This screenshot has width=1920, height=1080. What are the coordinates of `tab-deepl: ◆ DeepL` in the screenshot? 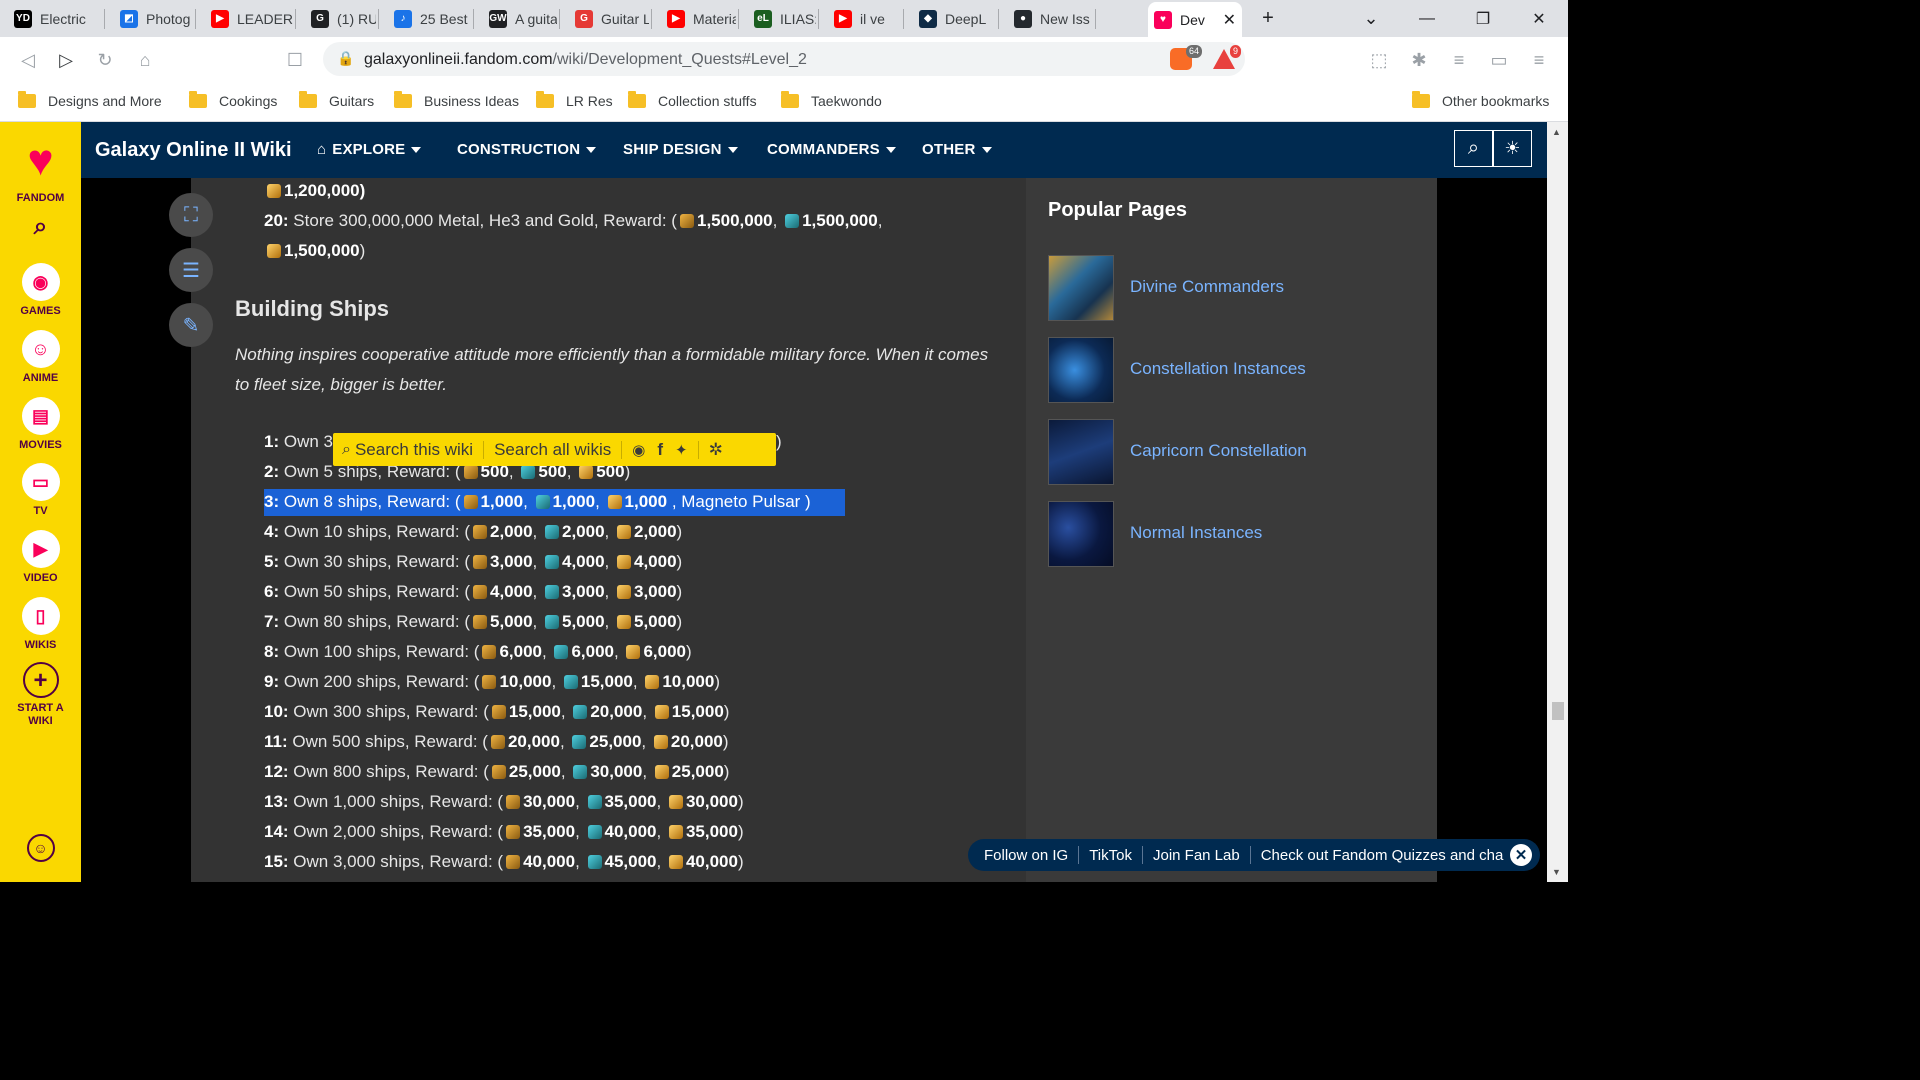 It's located at (954, 18).